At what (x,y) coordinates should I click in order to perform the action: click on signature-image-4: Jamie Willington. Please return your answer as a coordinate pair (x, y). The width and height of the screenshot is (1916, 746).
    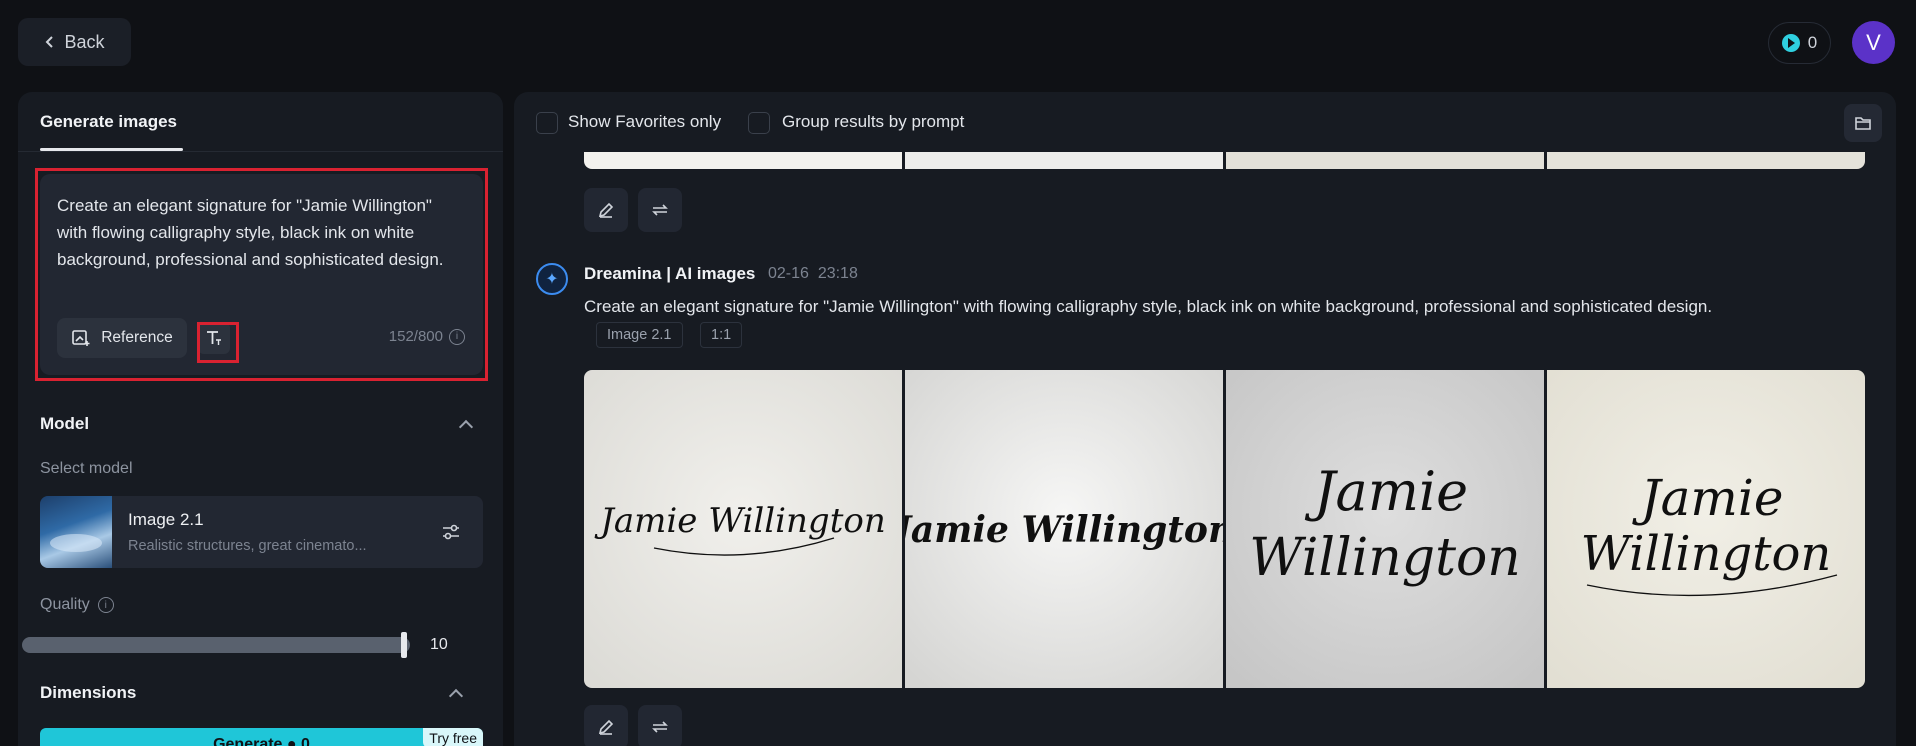
    Looking at the image, I should click on (1706, 529).